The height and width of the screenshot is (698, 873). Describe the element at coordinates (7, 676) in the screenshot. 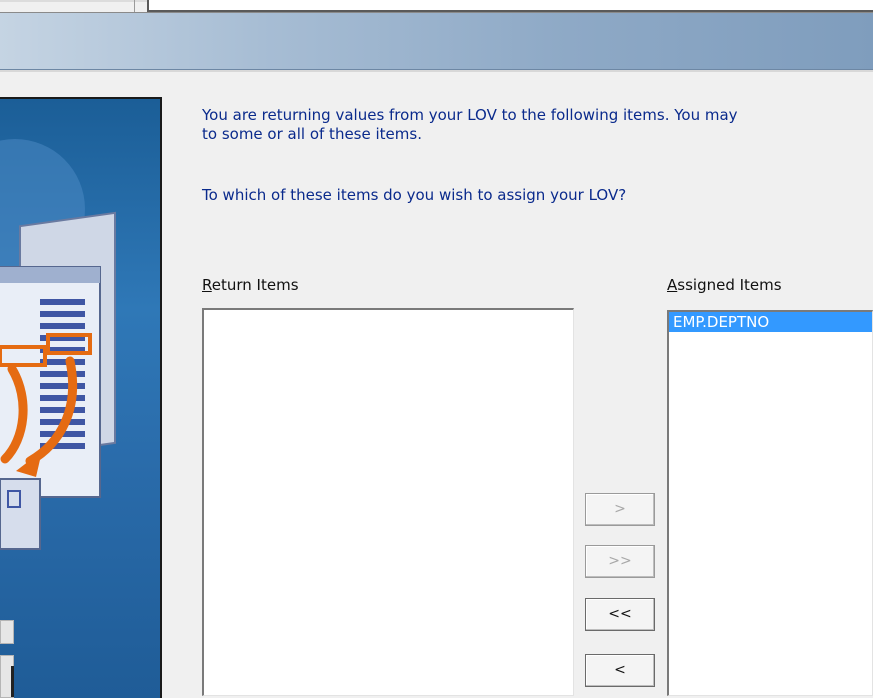

I see `left-edge-control-lower` at that location.